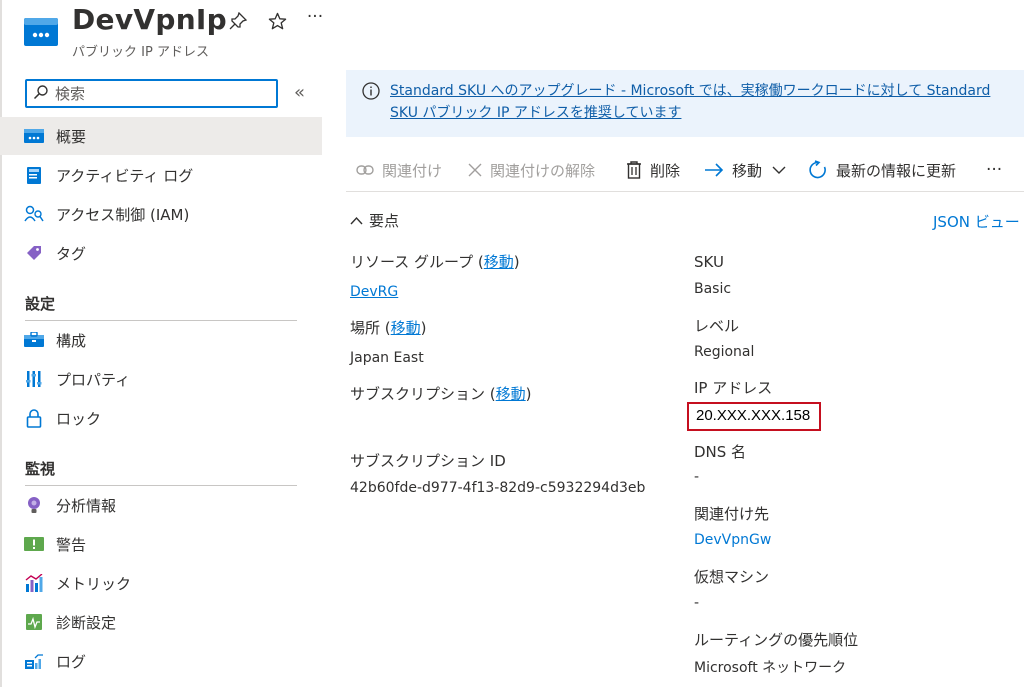  I want to click on chevron-up-icon, so click(356, 220).